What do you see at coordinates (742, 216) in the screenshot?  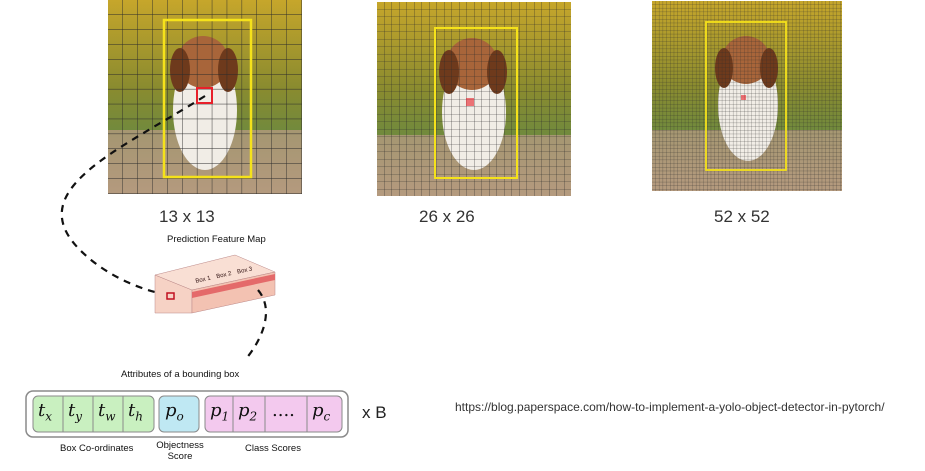 I see `grid-label-52: 52 x 52` at bounding box center [742, 216].